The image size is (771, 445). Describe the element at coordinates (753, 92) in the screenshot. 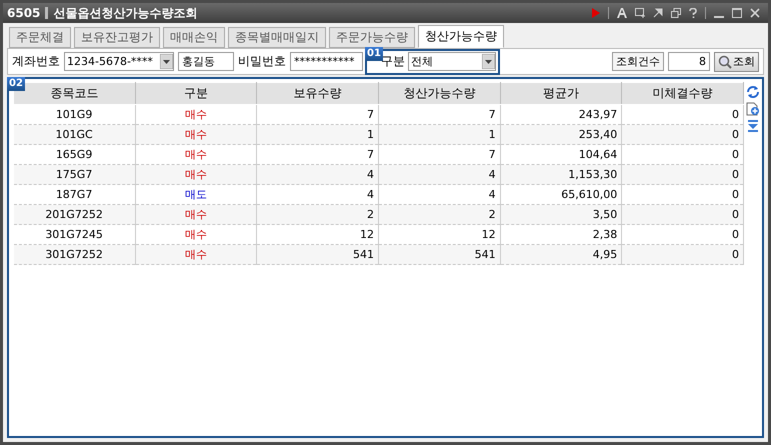

I see `refresh-icon` at that location.